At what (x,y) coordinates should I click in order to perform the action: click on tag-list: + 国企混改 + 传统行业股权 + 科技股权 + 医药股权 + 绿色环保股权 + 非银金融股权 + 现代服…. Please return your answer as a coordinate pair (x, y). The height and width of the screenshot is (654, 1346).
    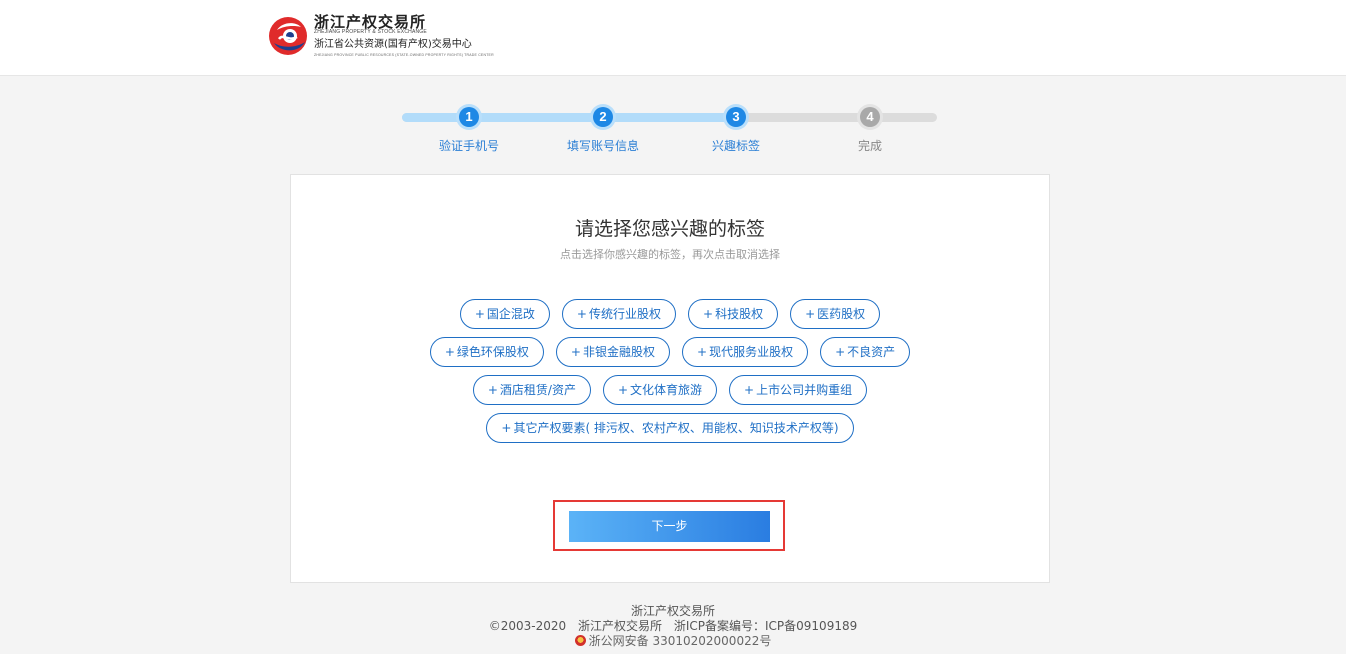
    Looking at the image, I should click on (670, 375).